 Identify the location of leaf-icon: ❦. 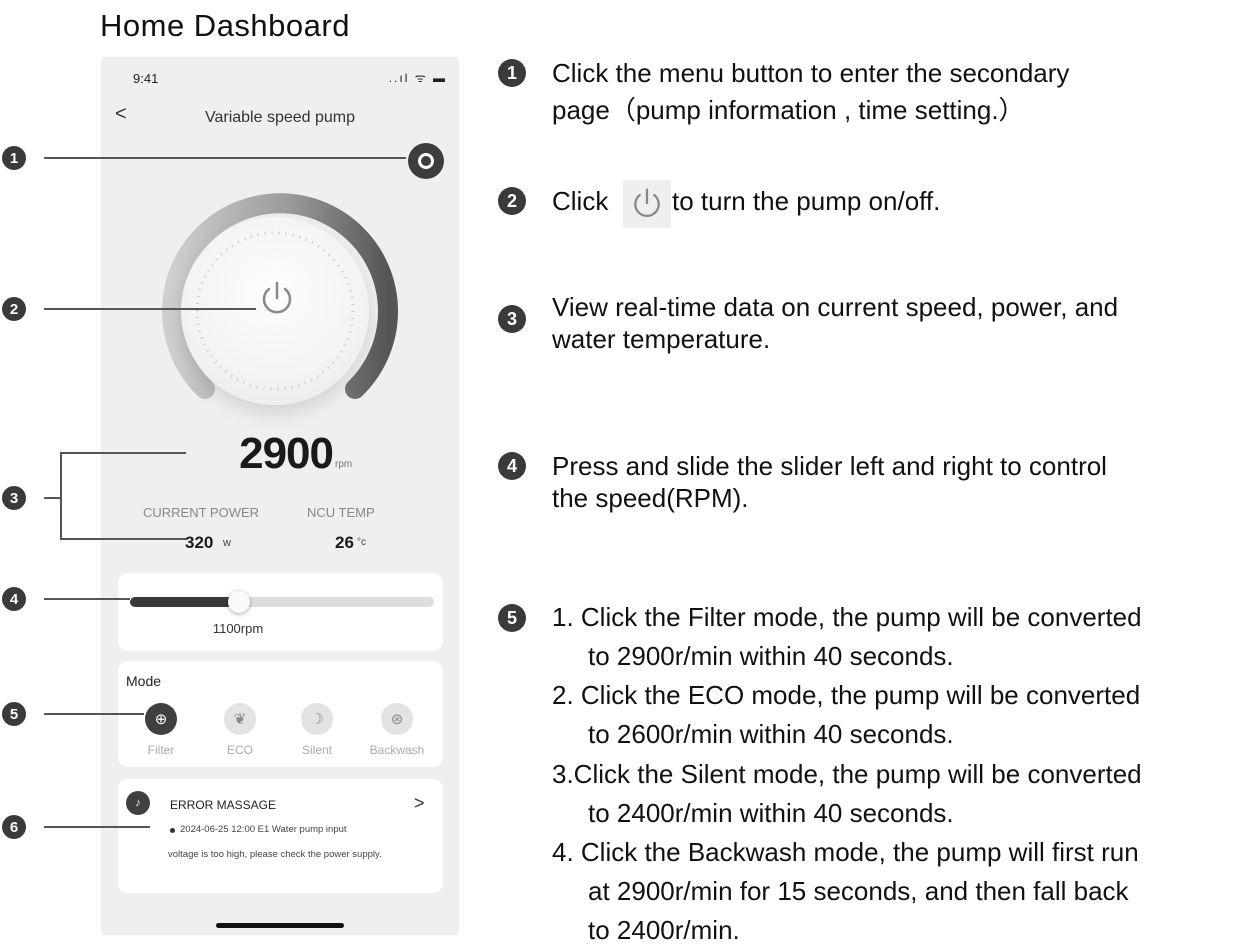
(240, 719).